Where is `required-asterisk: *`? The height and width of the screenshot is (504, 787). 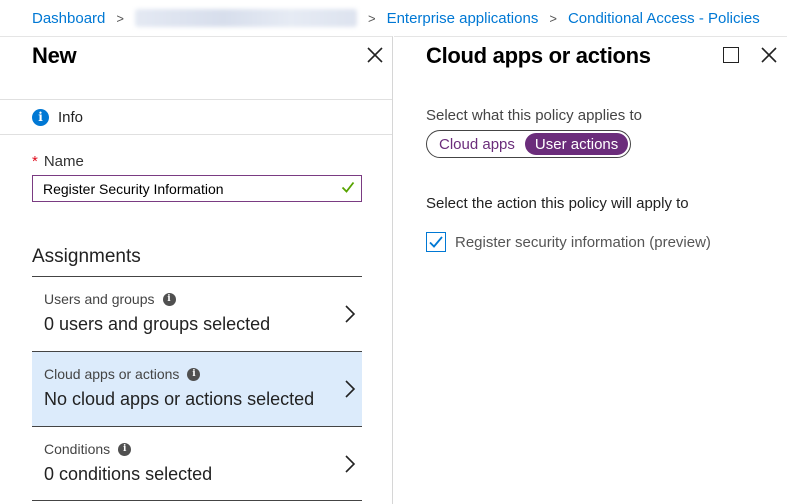
required-asterisk: * is located at coordinates (35, 161).